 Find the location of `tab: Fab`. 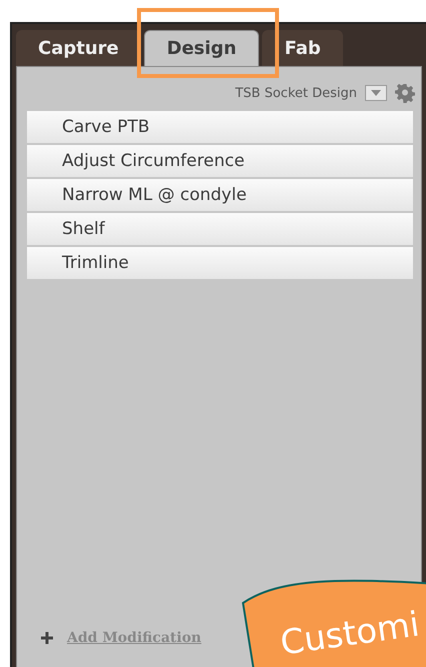

tab: Fab is located at coordinates (302, 48).